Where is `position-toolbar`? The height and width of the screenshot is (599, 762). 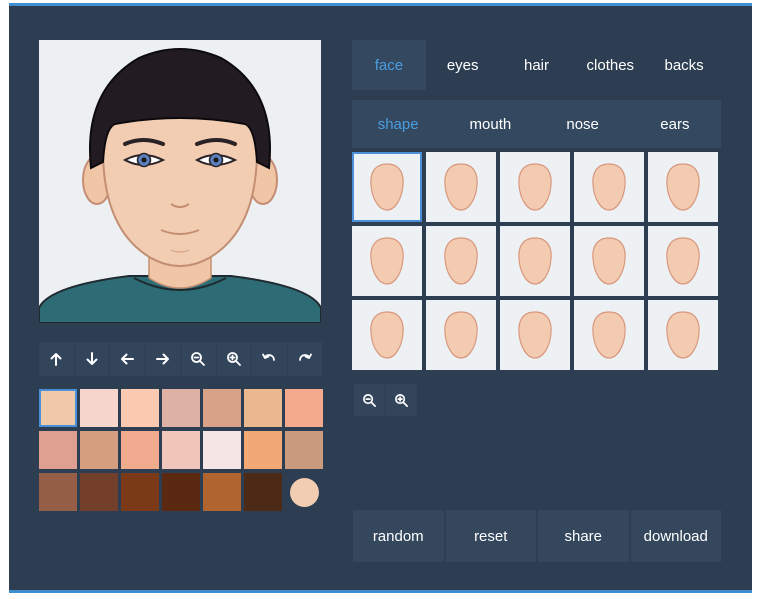 position-toolbar is located at coordinates (180, 359).